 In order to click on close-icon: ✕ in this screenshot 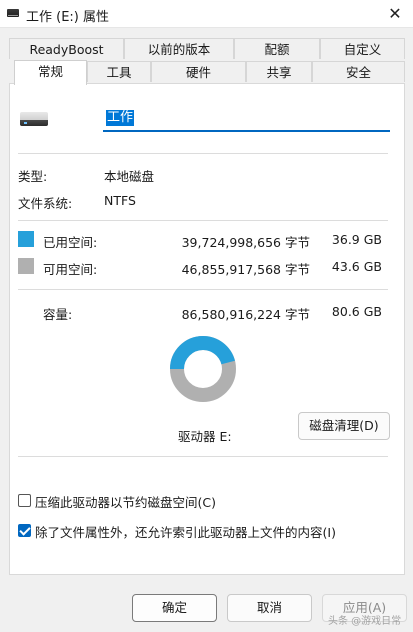, I will do `click(395, 14)`.